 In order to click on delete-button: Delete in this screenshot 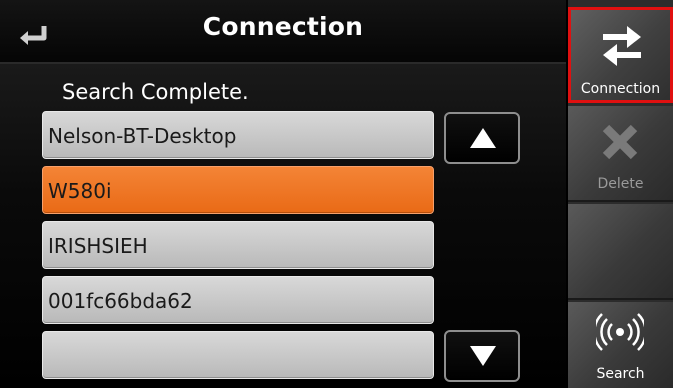, I will do `click(620, 154)`.